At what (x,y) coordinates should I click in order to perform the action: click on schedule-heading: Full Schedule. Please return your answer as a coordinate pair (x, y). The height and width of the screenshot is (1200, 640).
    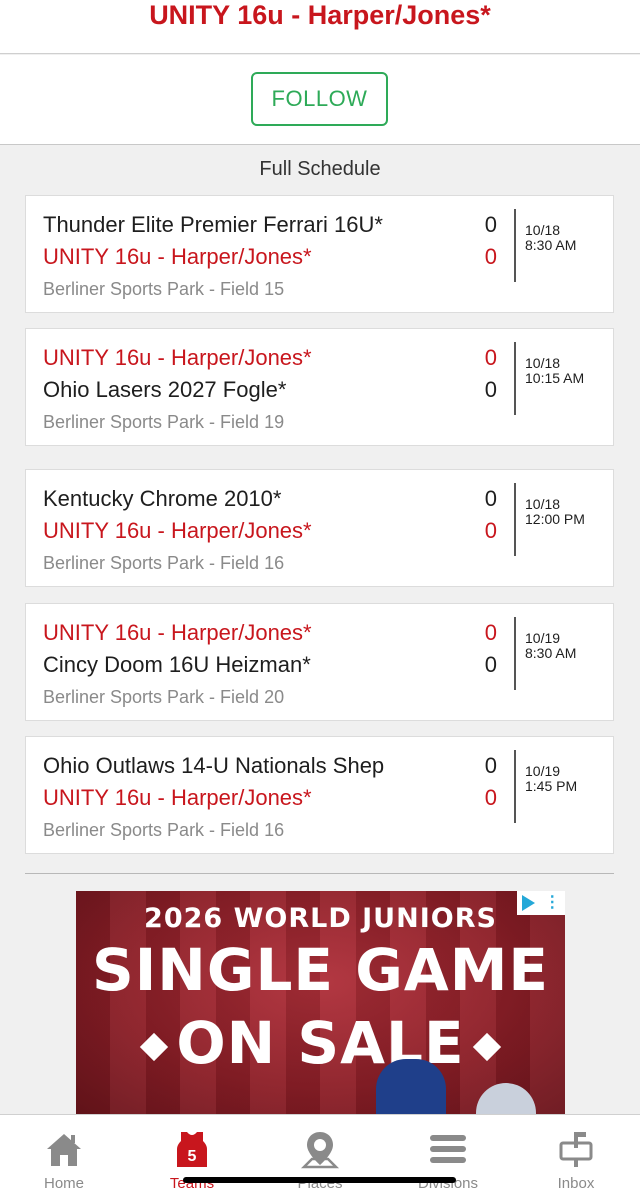
    Looking at the image, I should click on (320, 169).